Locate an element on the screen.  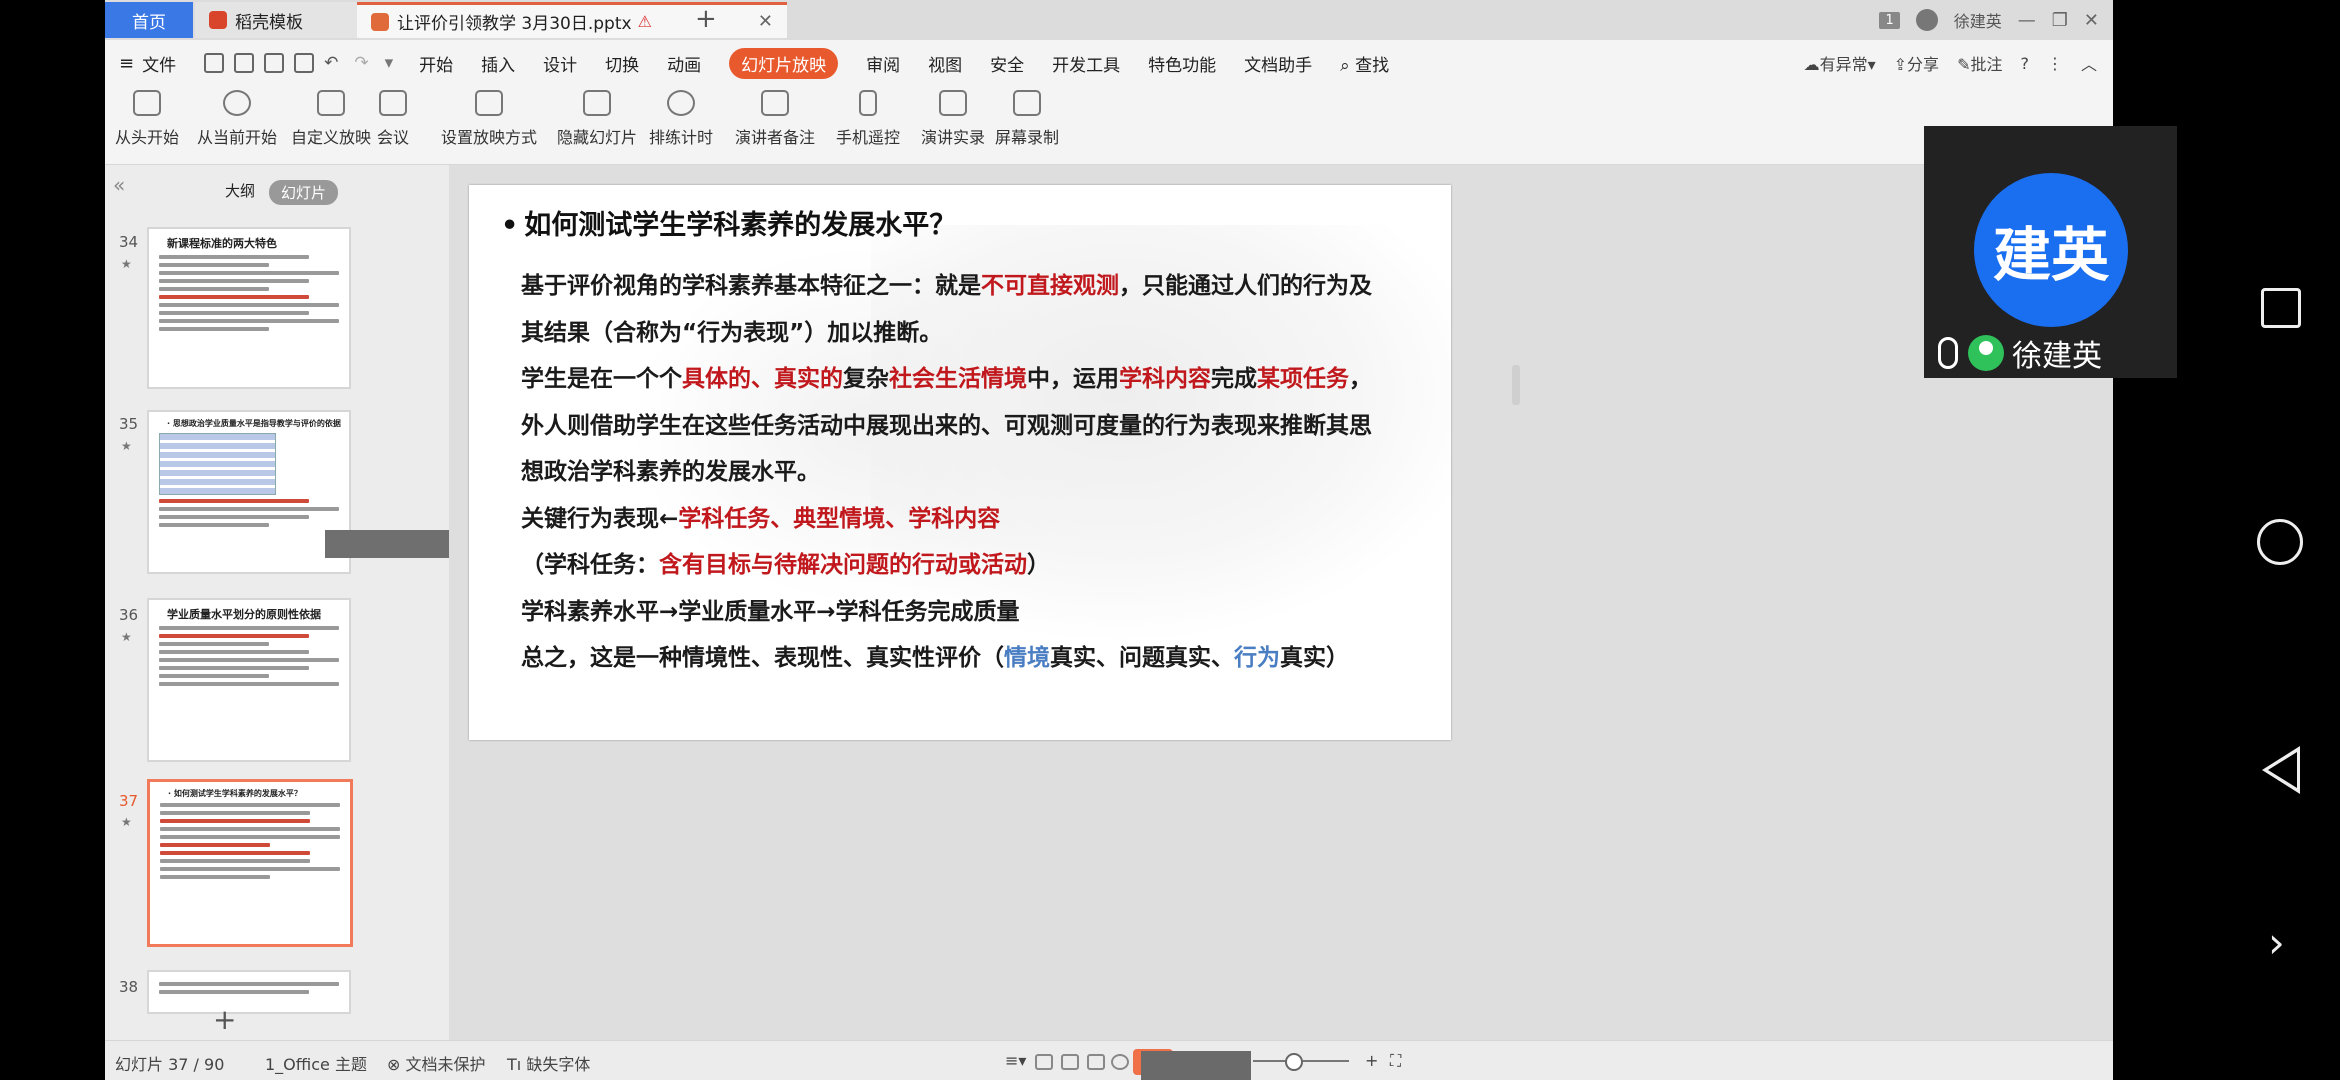
rehearse-timing-button: 排练计时 is located at coordinates (681, 119).